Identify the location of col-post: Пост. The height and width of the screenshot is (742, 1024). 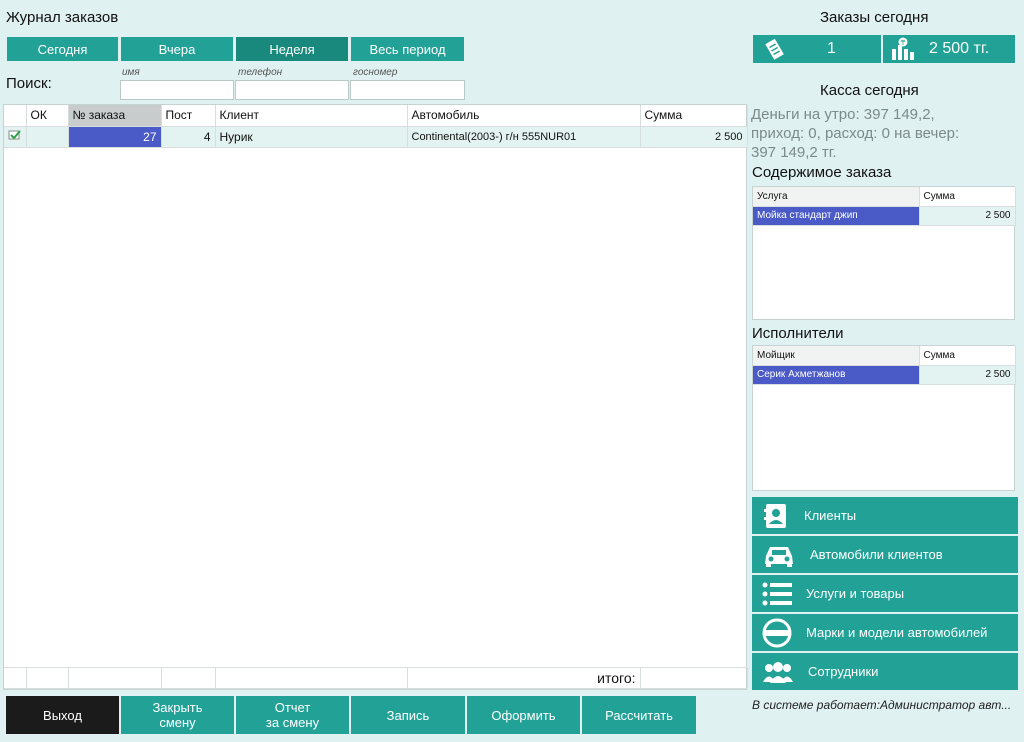
(188, 116).